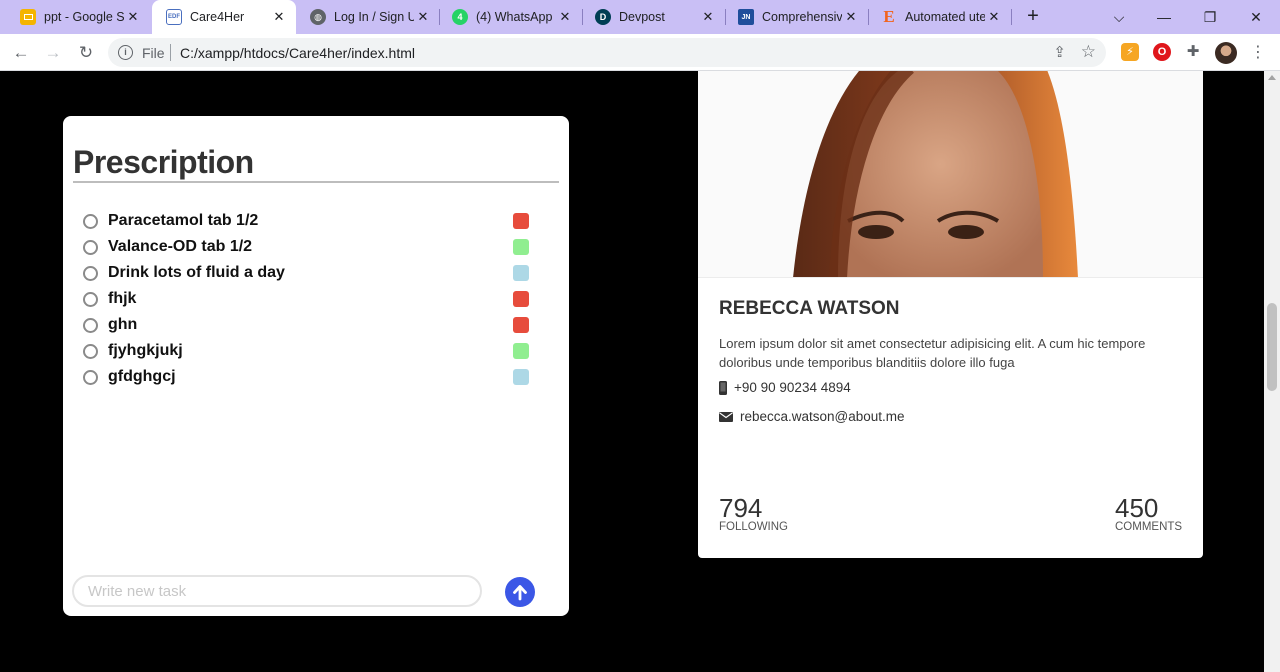 Image resolution: width=1280 pixels, height=672 pixels. Describe the element at coordinates (1088, 52) in the screenshot. I see `bookmark-star-icon: ☆` at that location.